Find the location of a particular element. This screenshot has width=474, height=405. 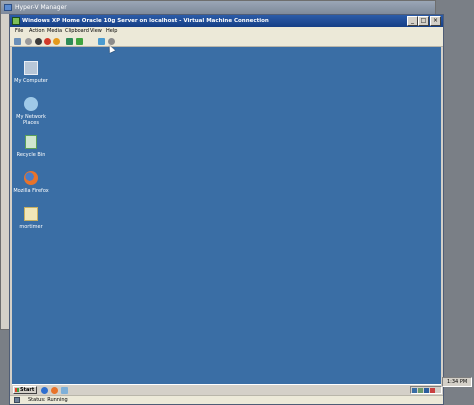

security-tray-icon is located at coordinates (432, 390).